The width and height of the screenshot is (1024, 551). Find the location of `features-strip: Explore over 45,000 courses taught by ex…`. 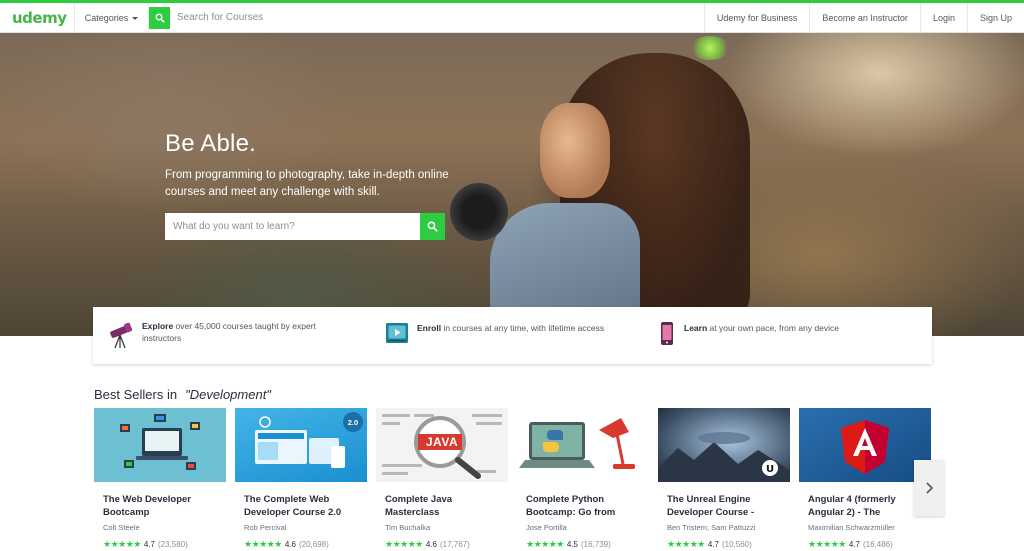

features-strip: Explore over 45,000 courses taught by ex… is located at coordinates (512, 335).